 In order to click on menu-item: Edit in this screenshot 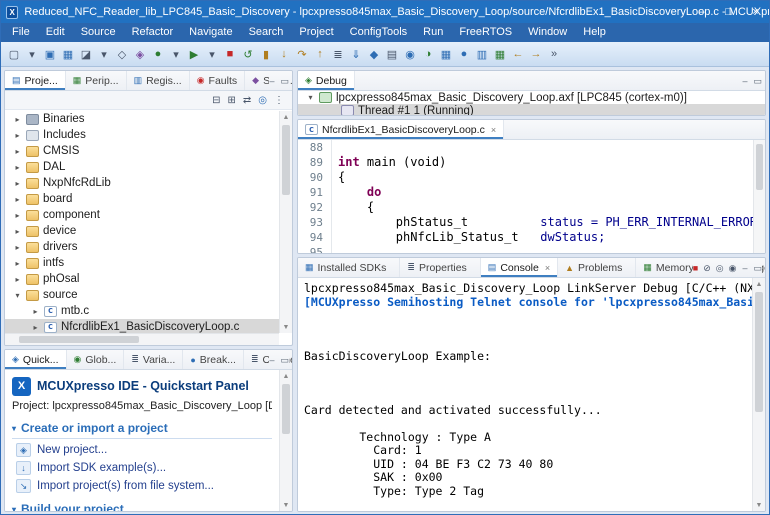, I will do `click(55, 32)`.